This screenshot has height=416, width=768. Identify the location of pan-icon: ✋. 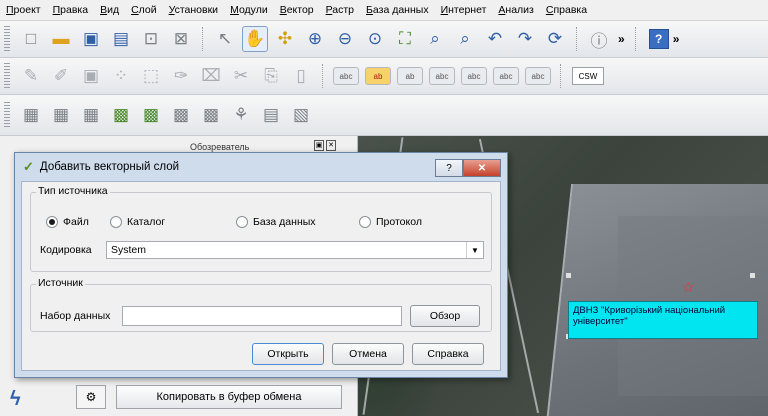
(255, 39).